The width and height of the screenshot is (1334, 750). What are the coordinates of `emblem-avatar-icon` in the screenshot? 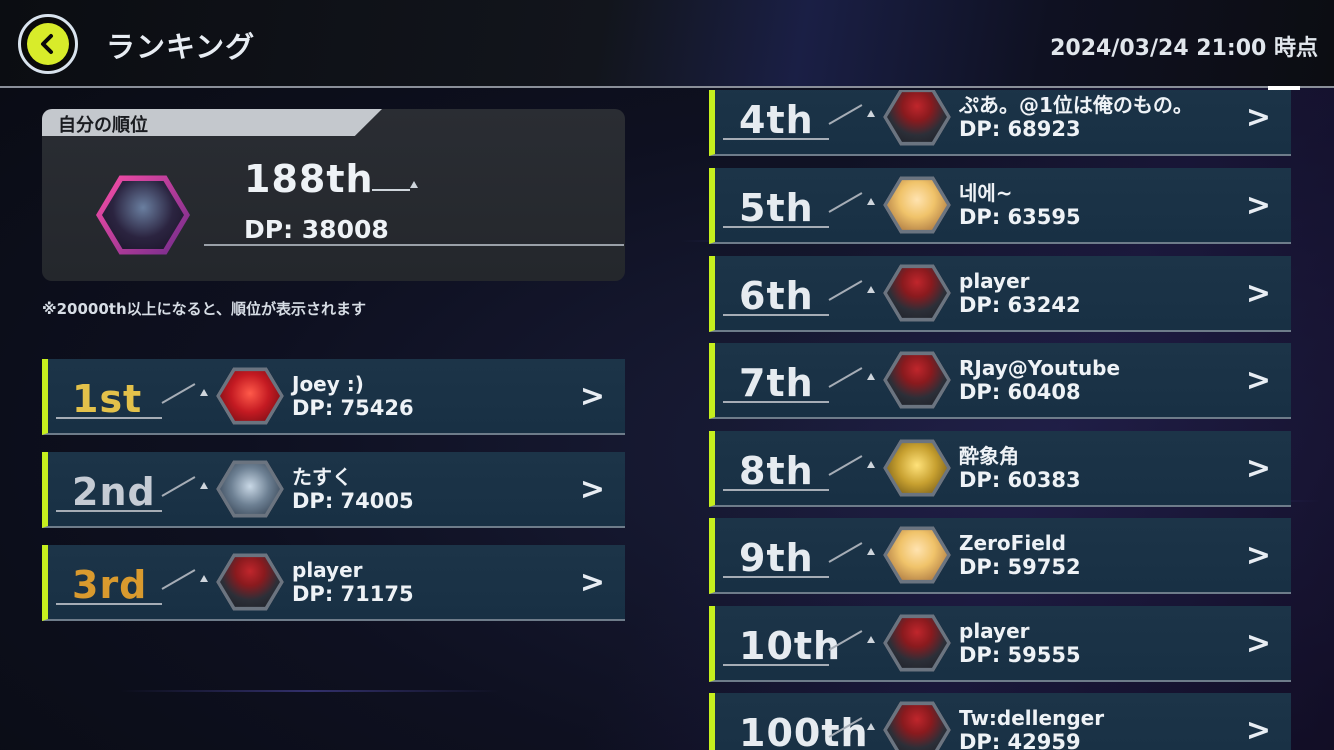 It's located at (250, 489).